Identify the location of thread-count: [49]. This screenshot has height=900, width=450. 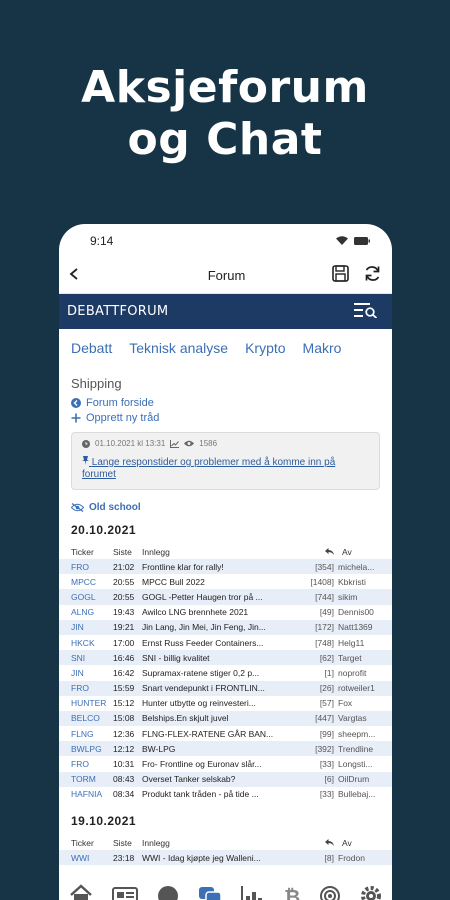
(326, 612).